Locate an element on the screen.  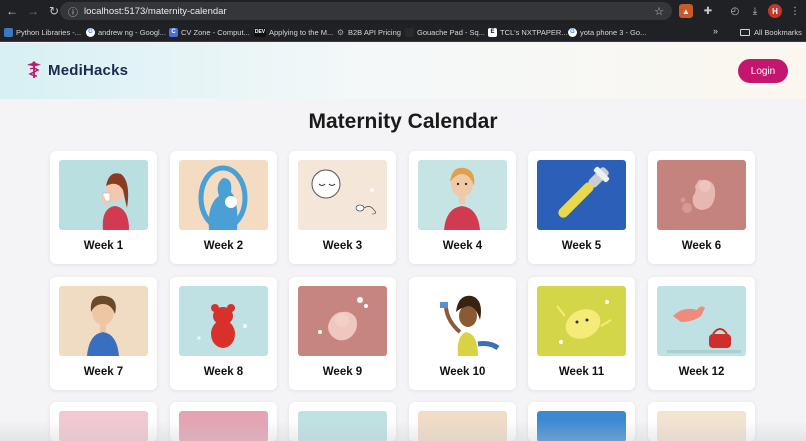
fetus-icon is located at coordinates (342, 321).